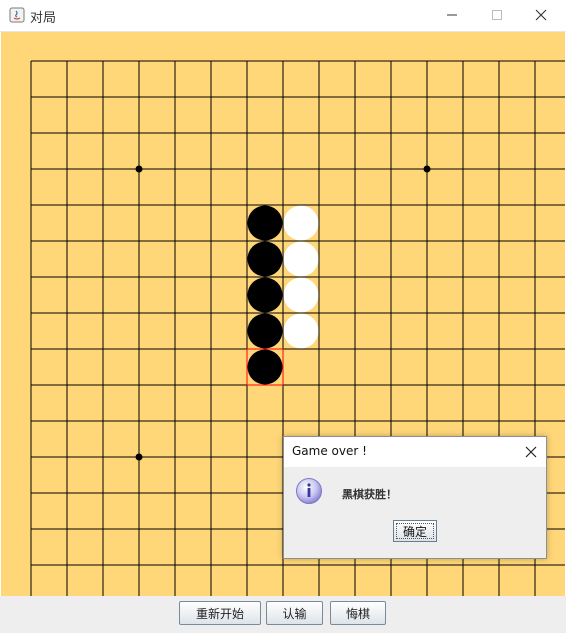 The height and width of the screenshot is (633, 566). Describe the element at coordinates (415, 497) in the screenshot. I see `game-over-dialog: Game over ! 黑棋获胜！ 确定` at that location.